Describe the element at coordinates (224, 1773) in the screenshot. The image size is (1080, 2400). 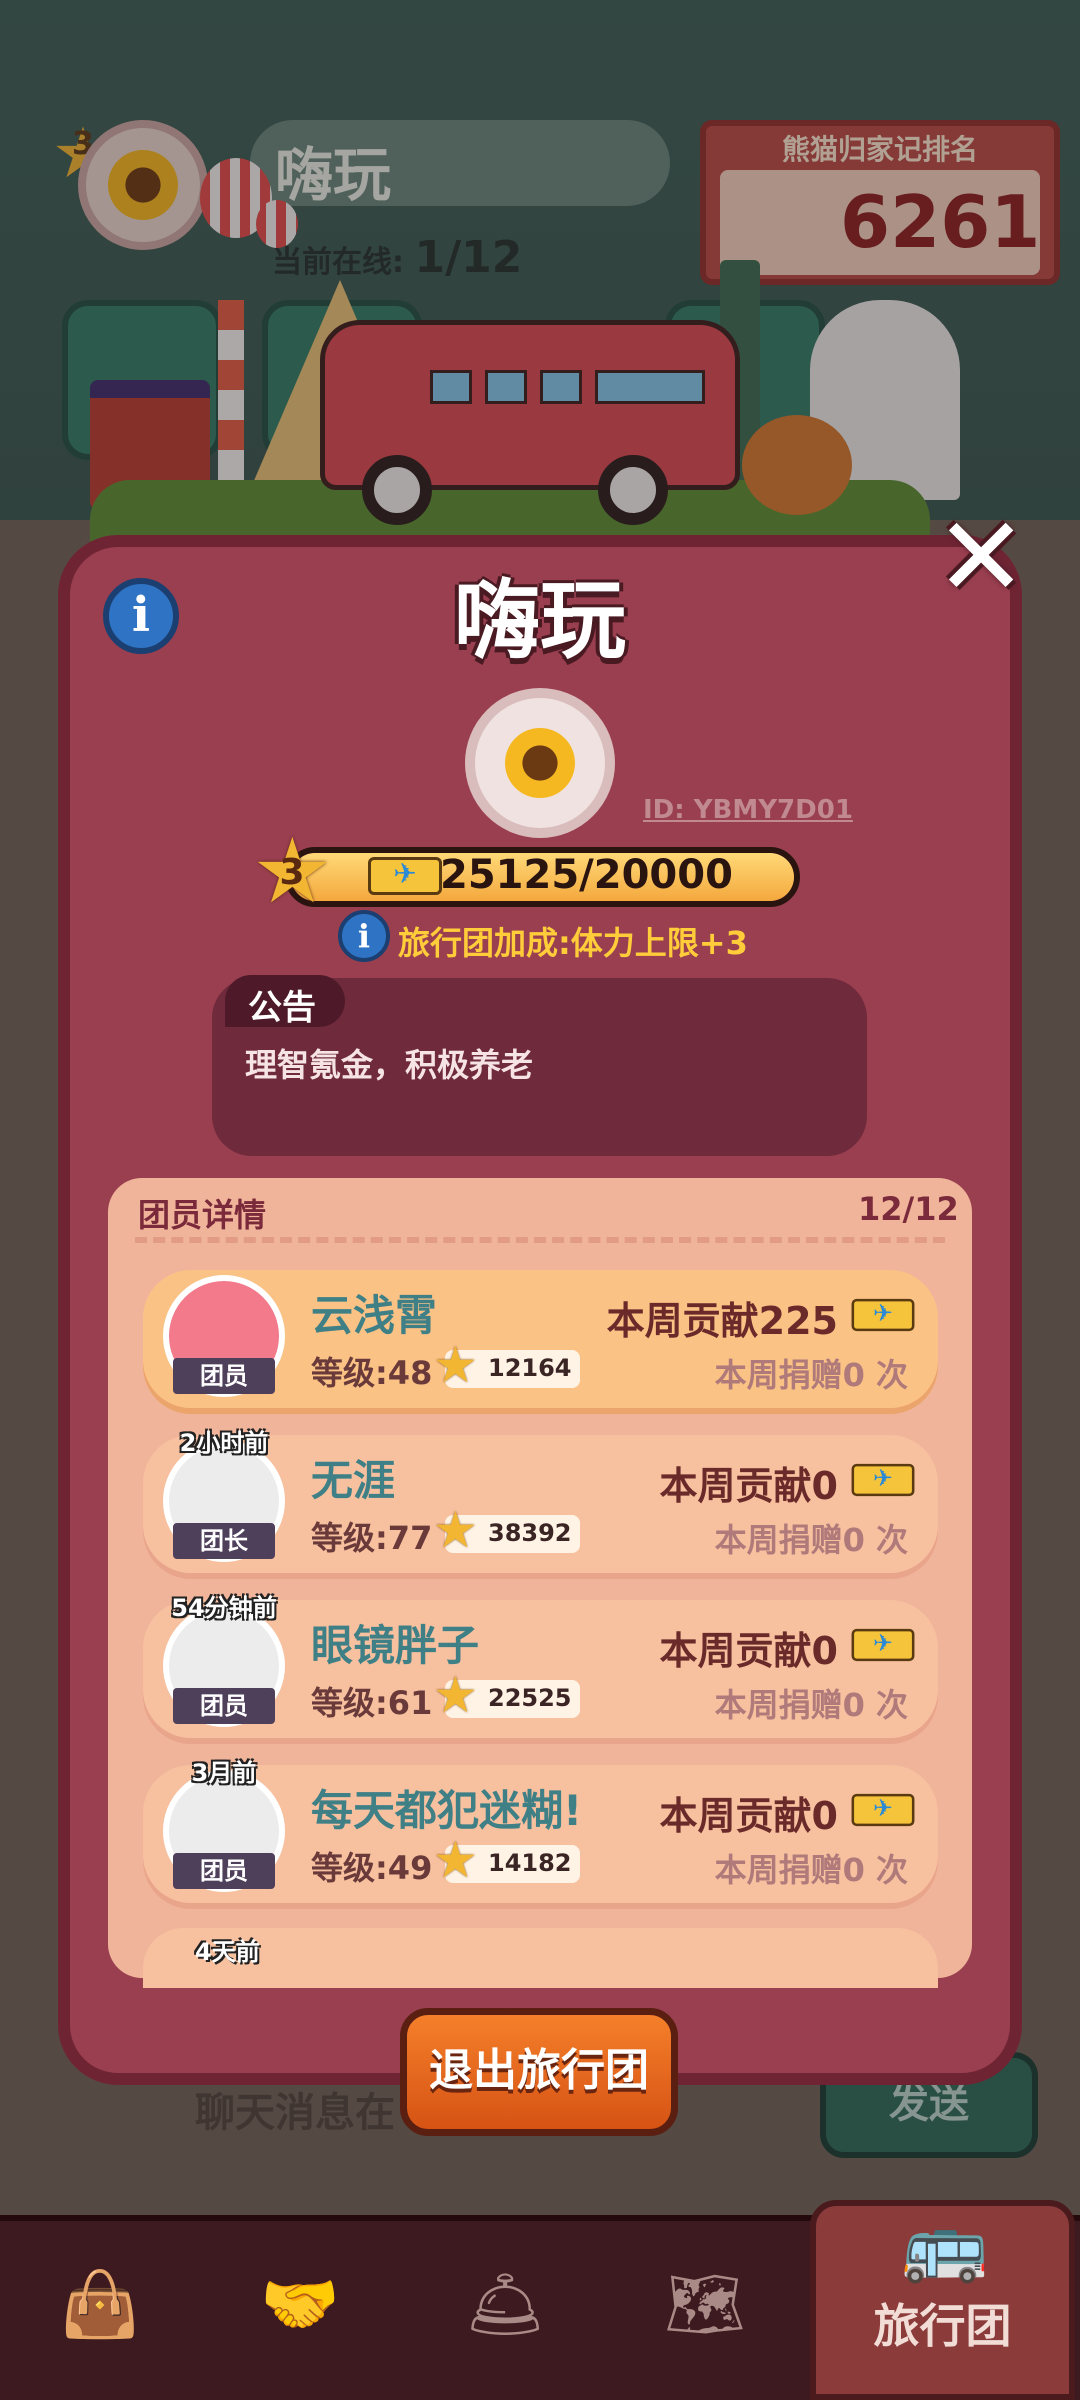
I see `member-last-online: 3月前` at that location.